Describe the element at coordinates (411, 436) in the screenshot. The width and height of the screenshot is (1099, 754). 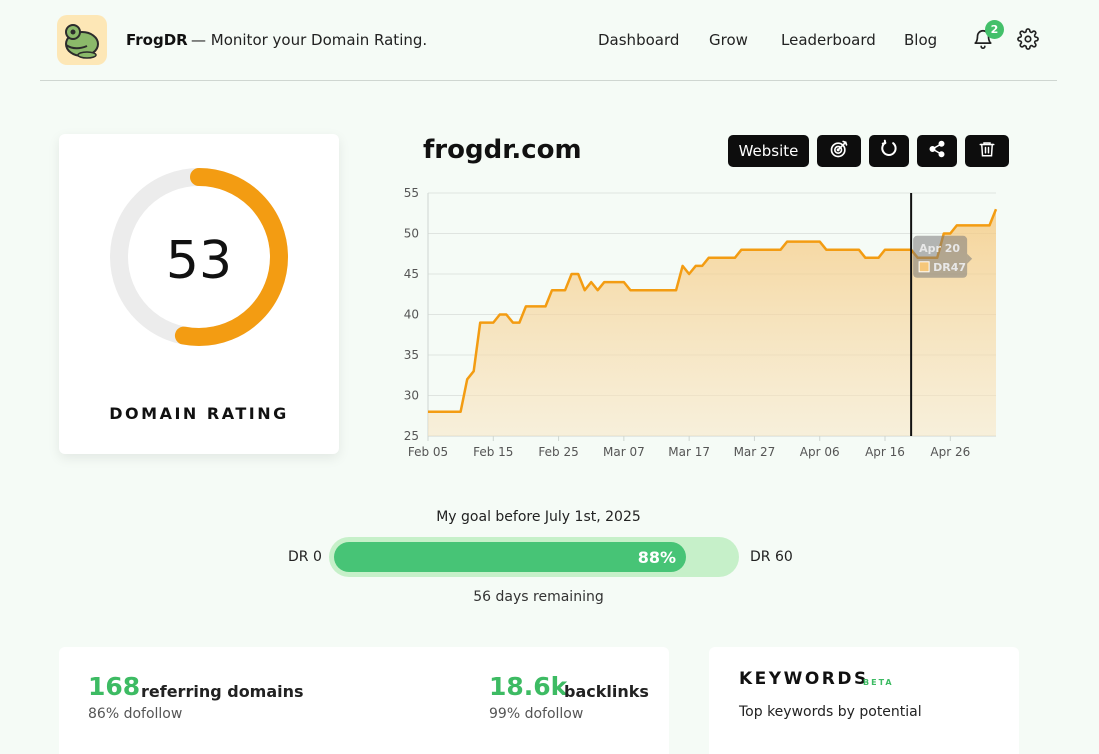
I see `y-tick-label: 25` at that location.